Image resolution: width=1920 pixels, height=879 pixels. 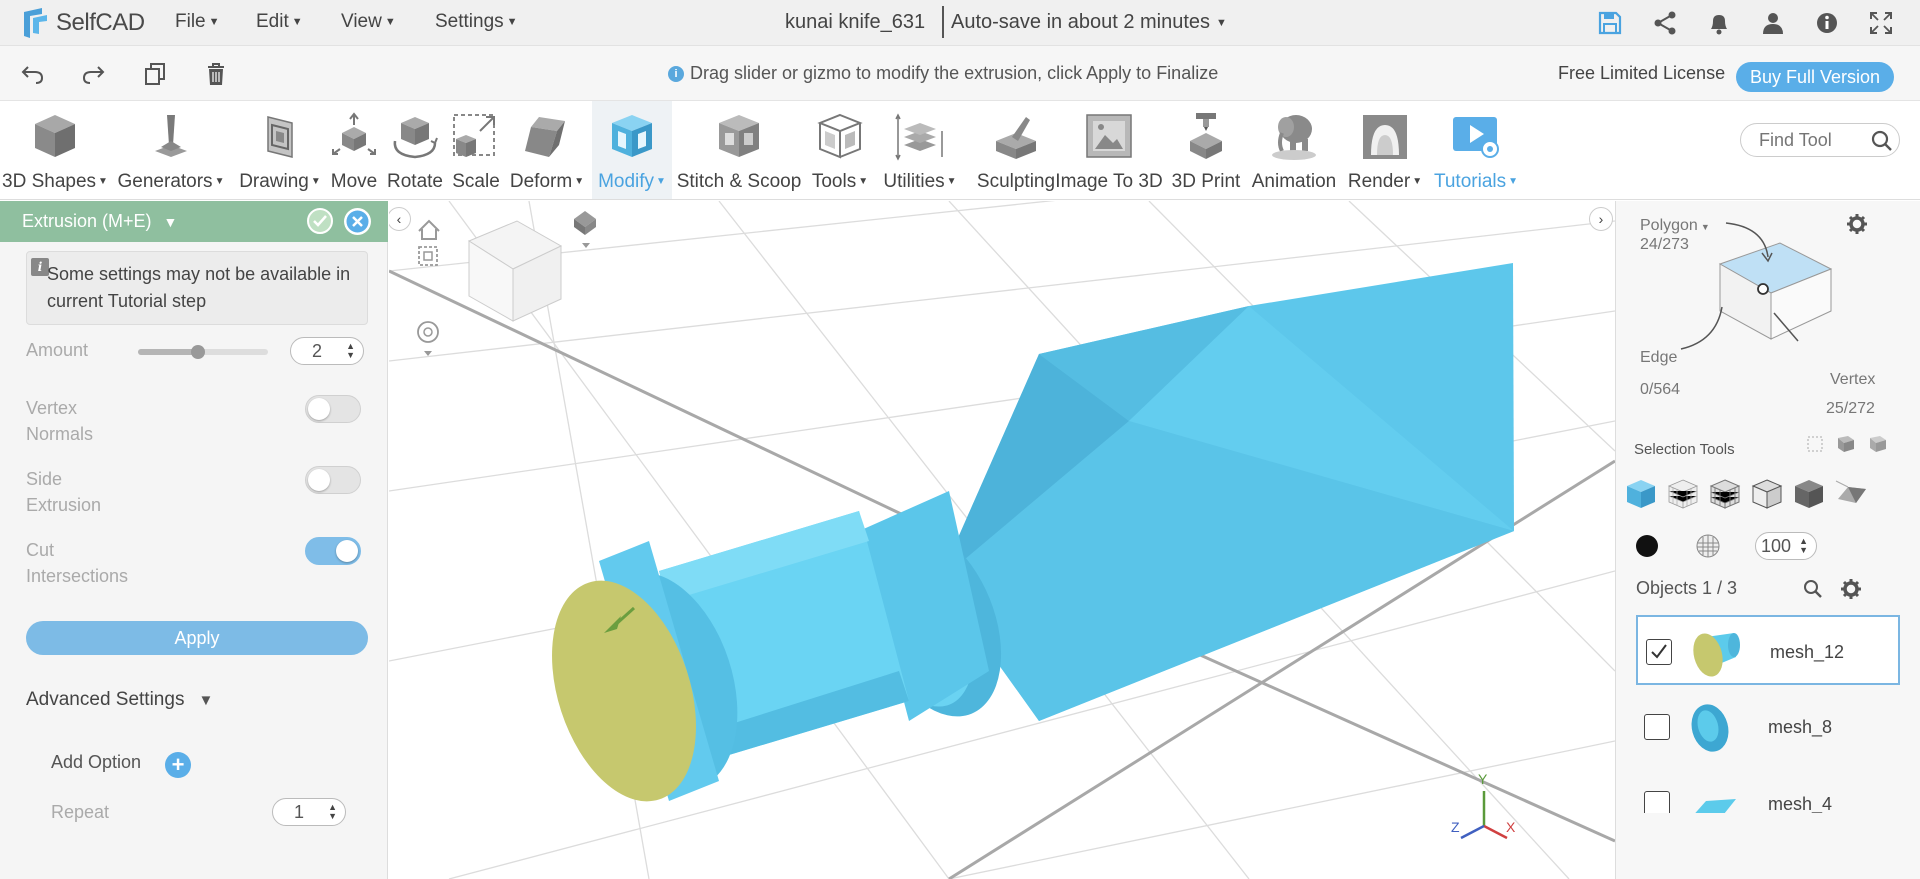 I want to click on tool-3d-print: 3D Print, so click(x=1206, y=150).